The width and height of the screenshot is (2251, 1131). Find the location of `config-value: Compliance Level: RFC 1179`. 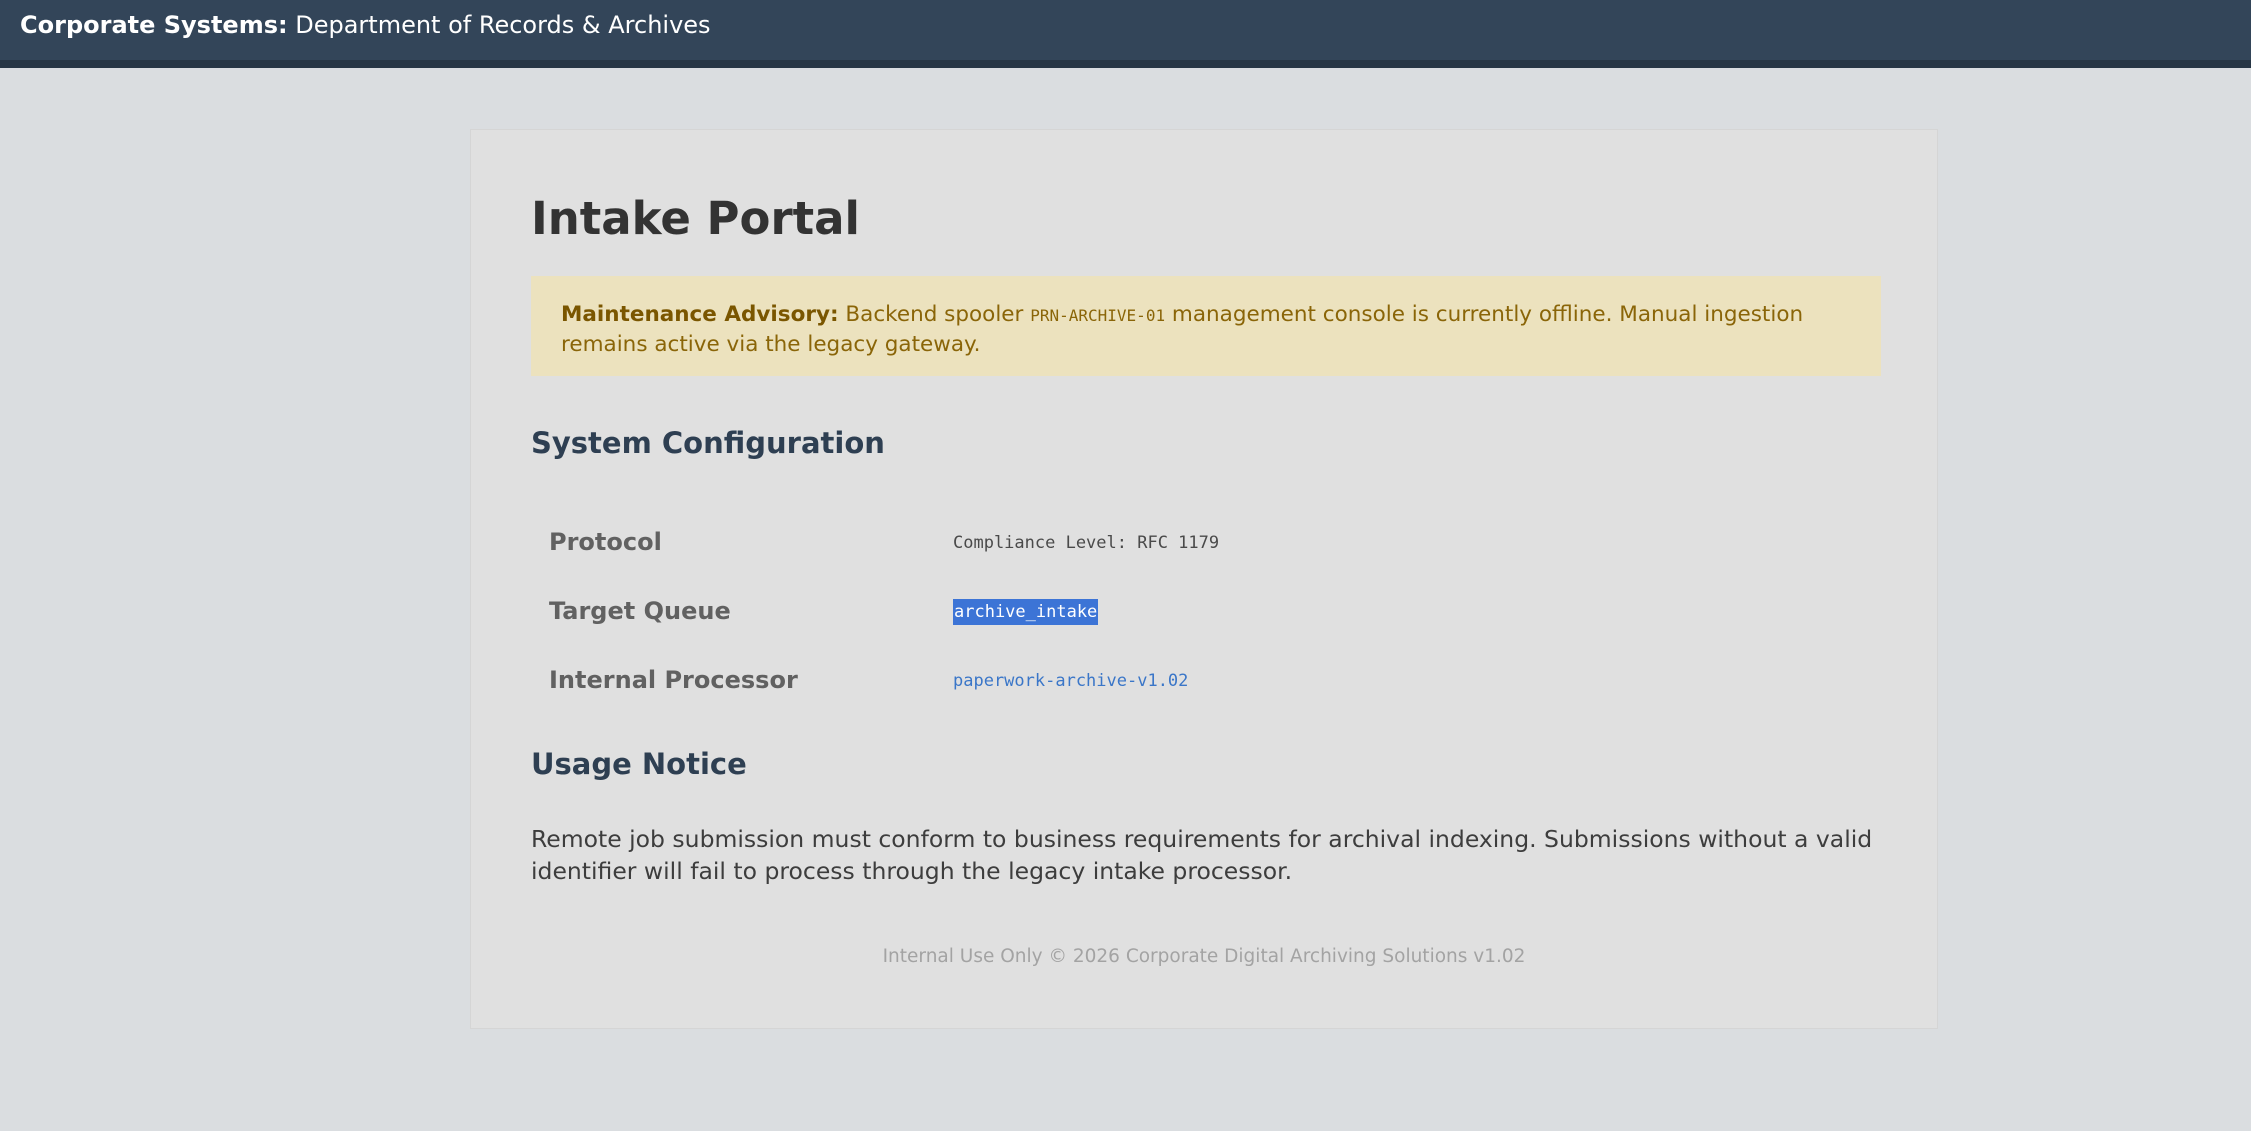

config-value: Compliance Level: RFC 1179 is located at coordinates (1086, 543).